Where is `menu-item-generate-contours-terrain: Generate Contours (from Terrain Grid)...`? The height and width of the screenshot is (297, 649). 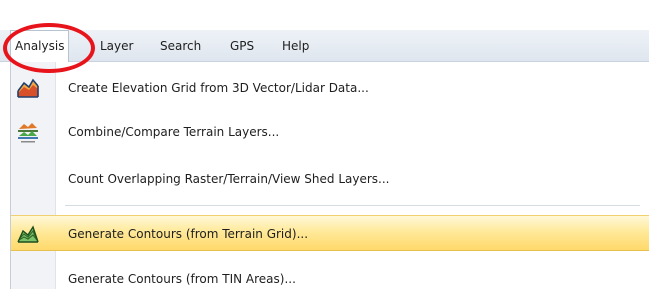 menu-item-generate-contours-terrain: Generate Contours (from Terrain Grid)... is located at coordinates (330, 233).